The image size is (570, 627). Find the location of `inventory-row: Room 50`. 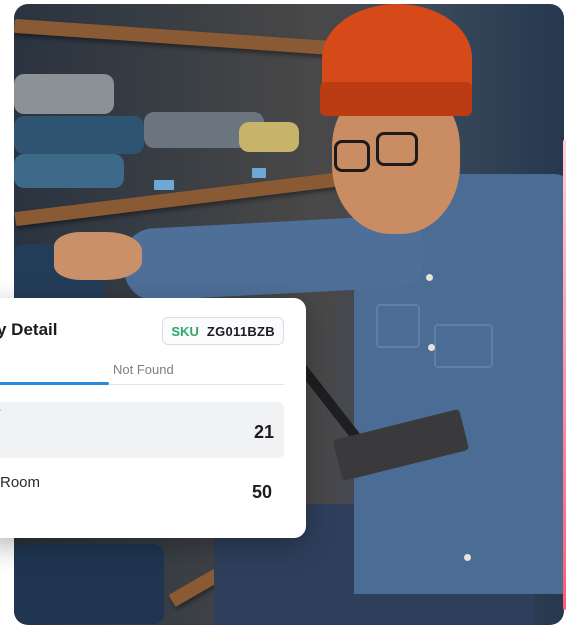

inventory-row: Room 50 is located at coordinates (142, 494).